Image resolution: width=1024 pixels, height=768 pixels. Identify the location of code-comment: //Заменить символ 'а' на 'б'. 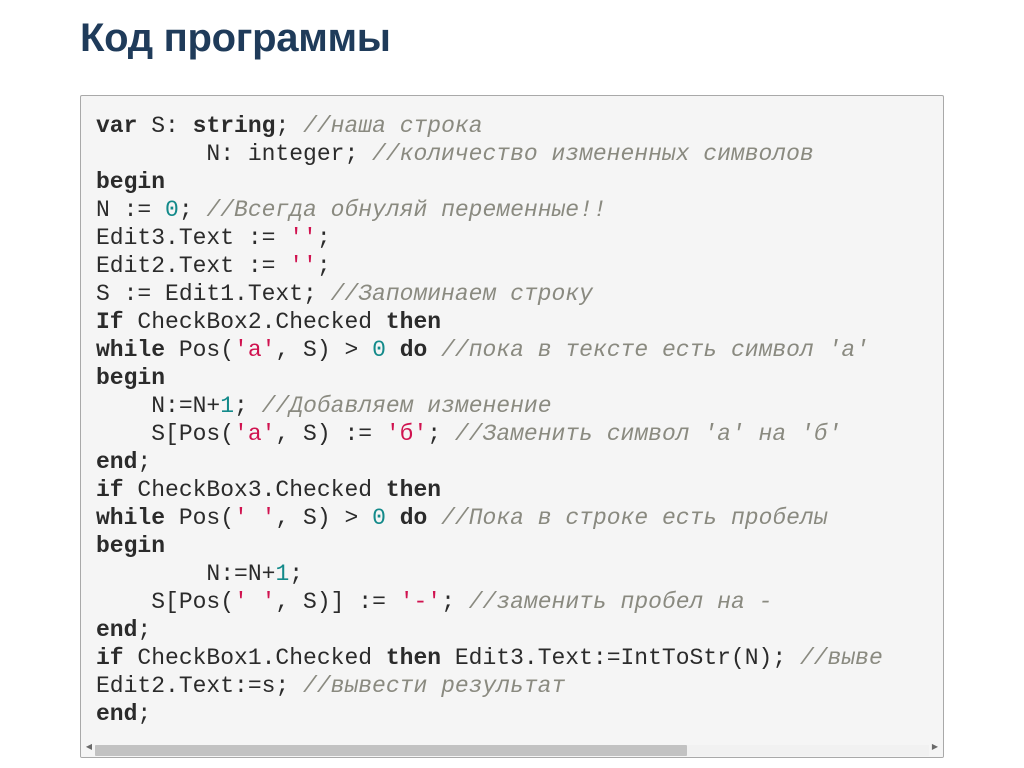
(648, 434).